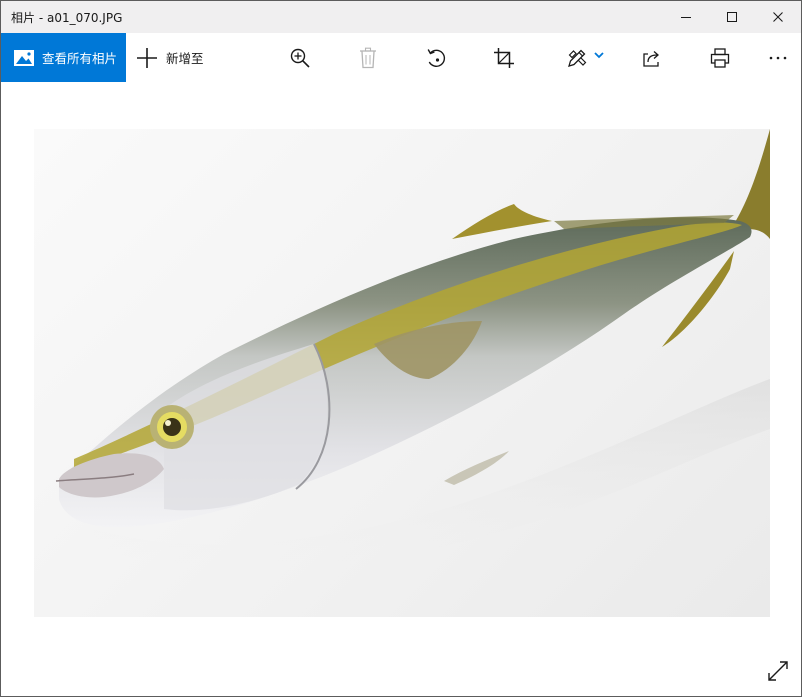 This screenshot has height=697, width=802. I want to click on chevron-down-icon, so click(598, 54).